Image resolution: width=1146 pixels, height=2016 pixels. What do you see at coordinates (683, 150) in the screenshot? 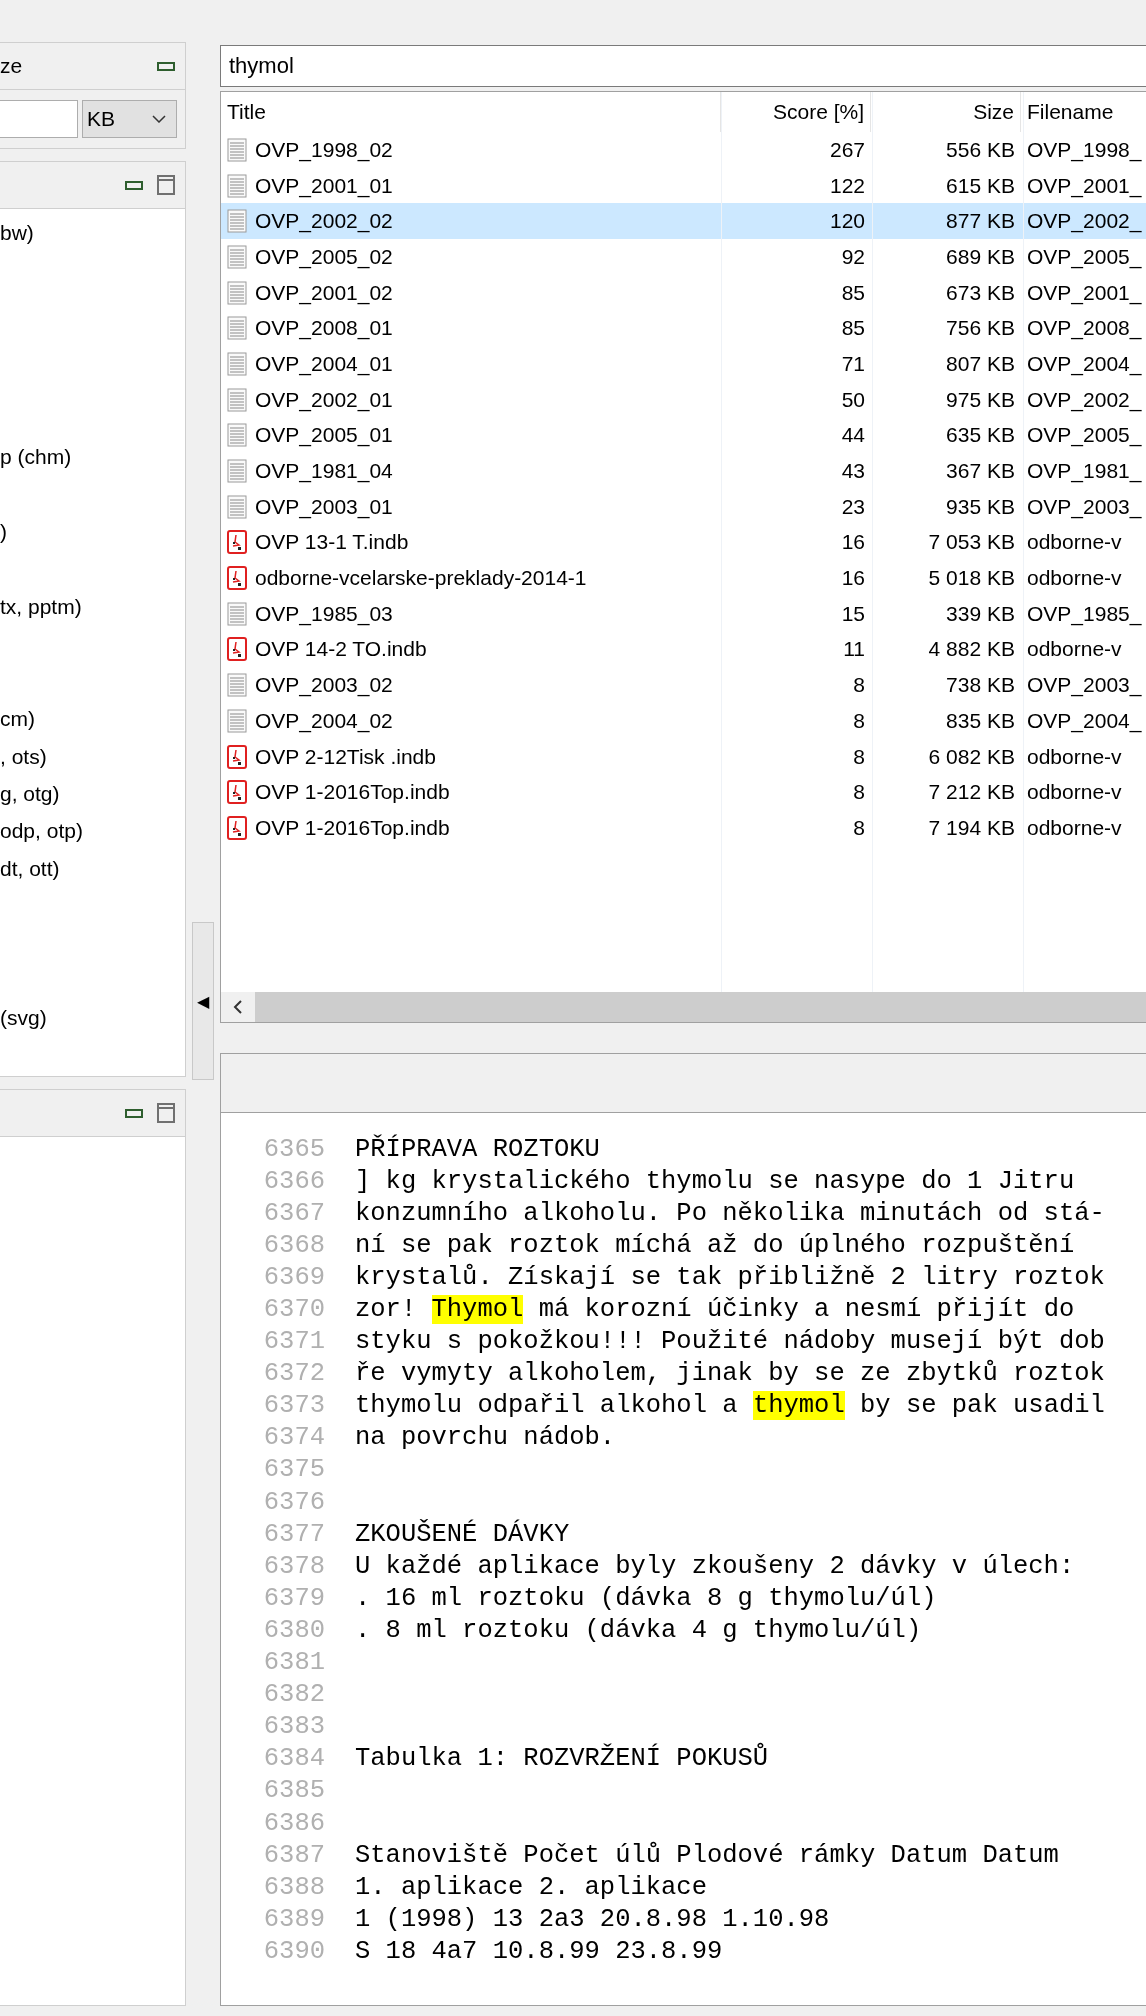
I see `result-row: OVP_1998_02 267 556 KB OVP_1998_` at bounding box center [683, 150].